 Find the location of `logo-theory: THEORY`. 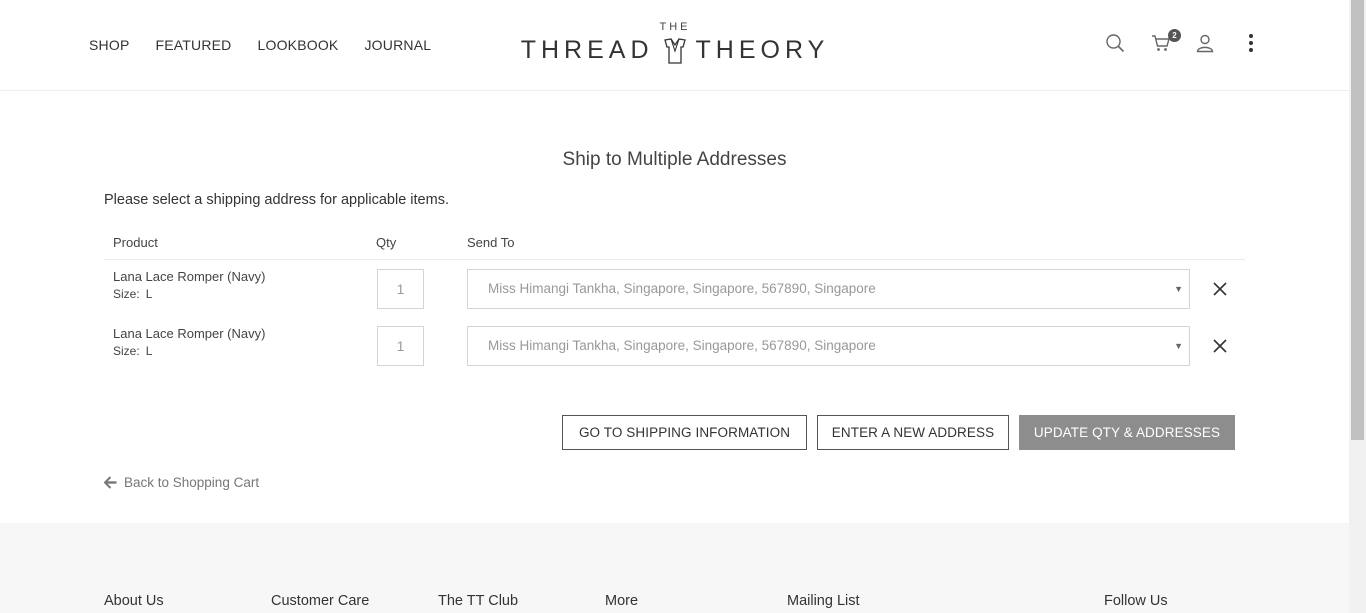

logo-theory: THEORY is located at coordinates (762, 50).